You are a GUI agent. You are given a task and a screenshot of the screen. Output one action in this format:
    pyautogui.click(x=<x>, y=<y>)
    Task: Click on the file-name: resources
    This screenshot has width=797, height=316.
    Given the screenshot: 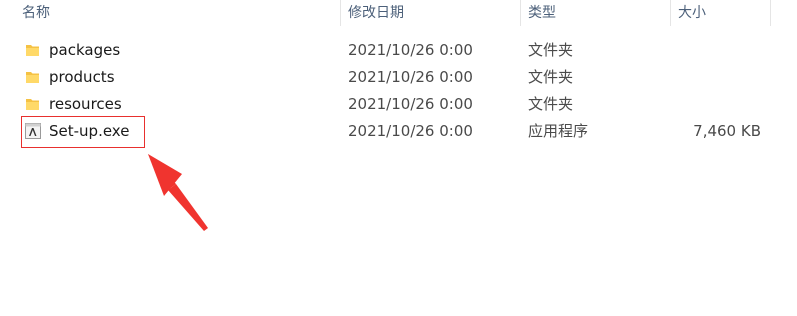 What is the action you would take?
    pyautogui.click(x=85, y=104)
    